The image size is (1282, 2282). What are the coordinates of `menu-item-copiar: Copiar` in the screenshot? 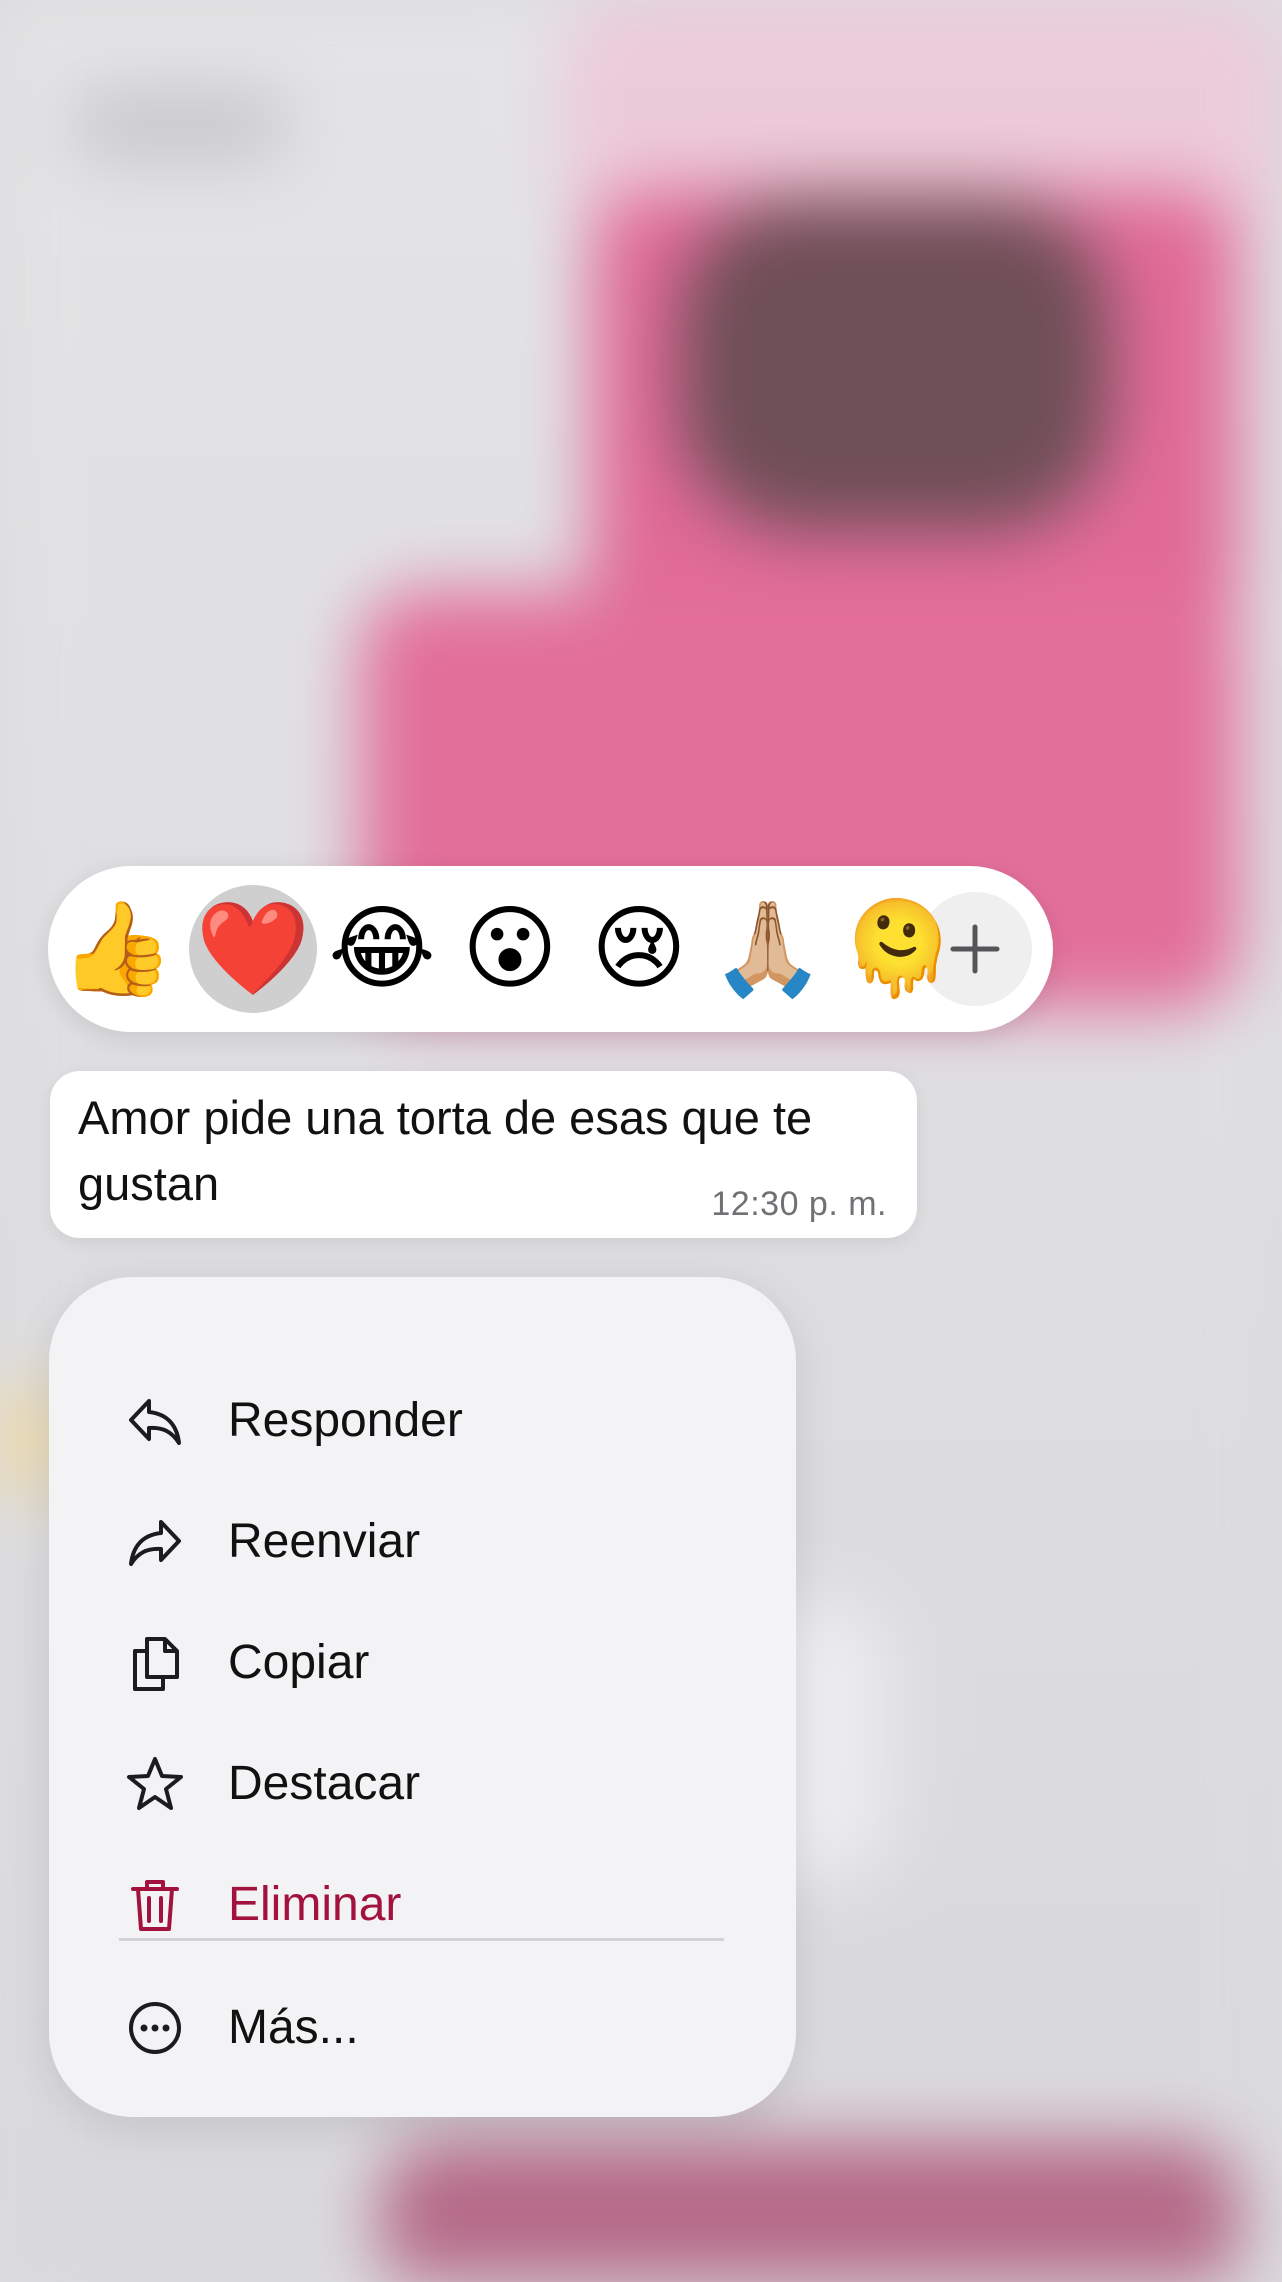 It's located at (422, 1663).